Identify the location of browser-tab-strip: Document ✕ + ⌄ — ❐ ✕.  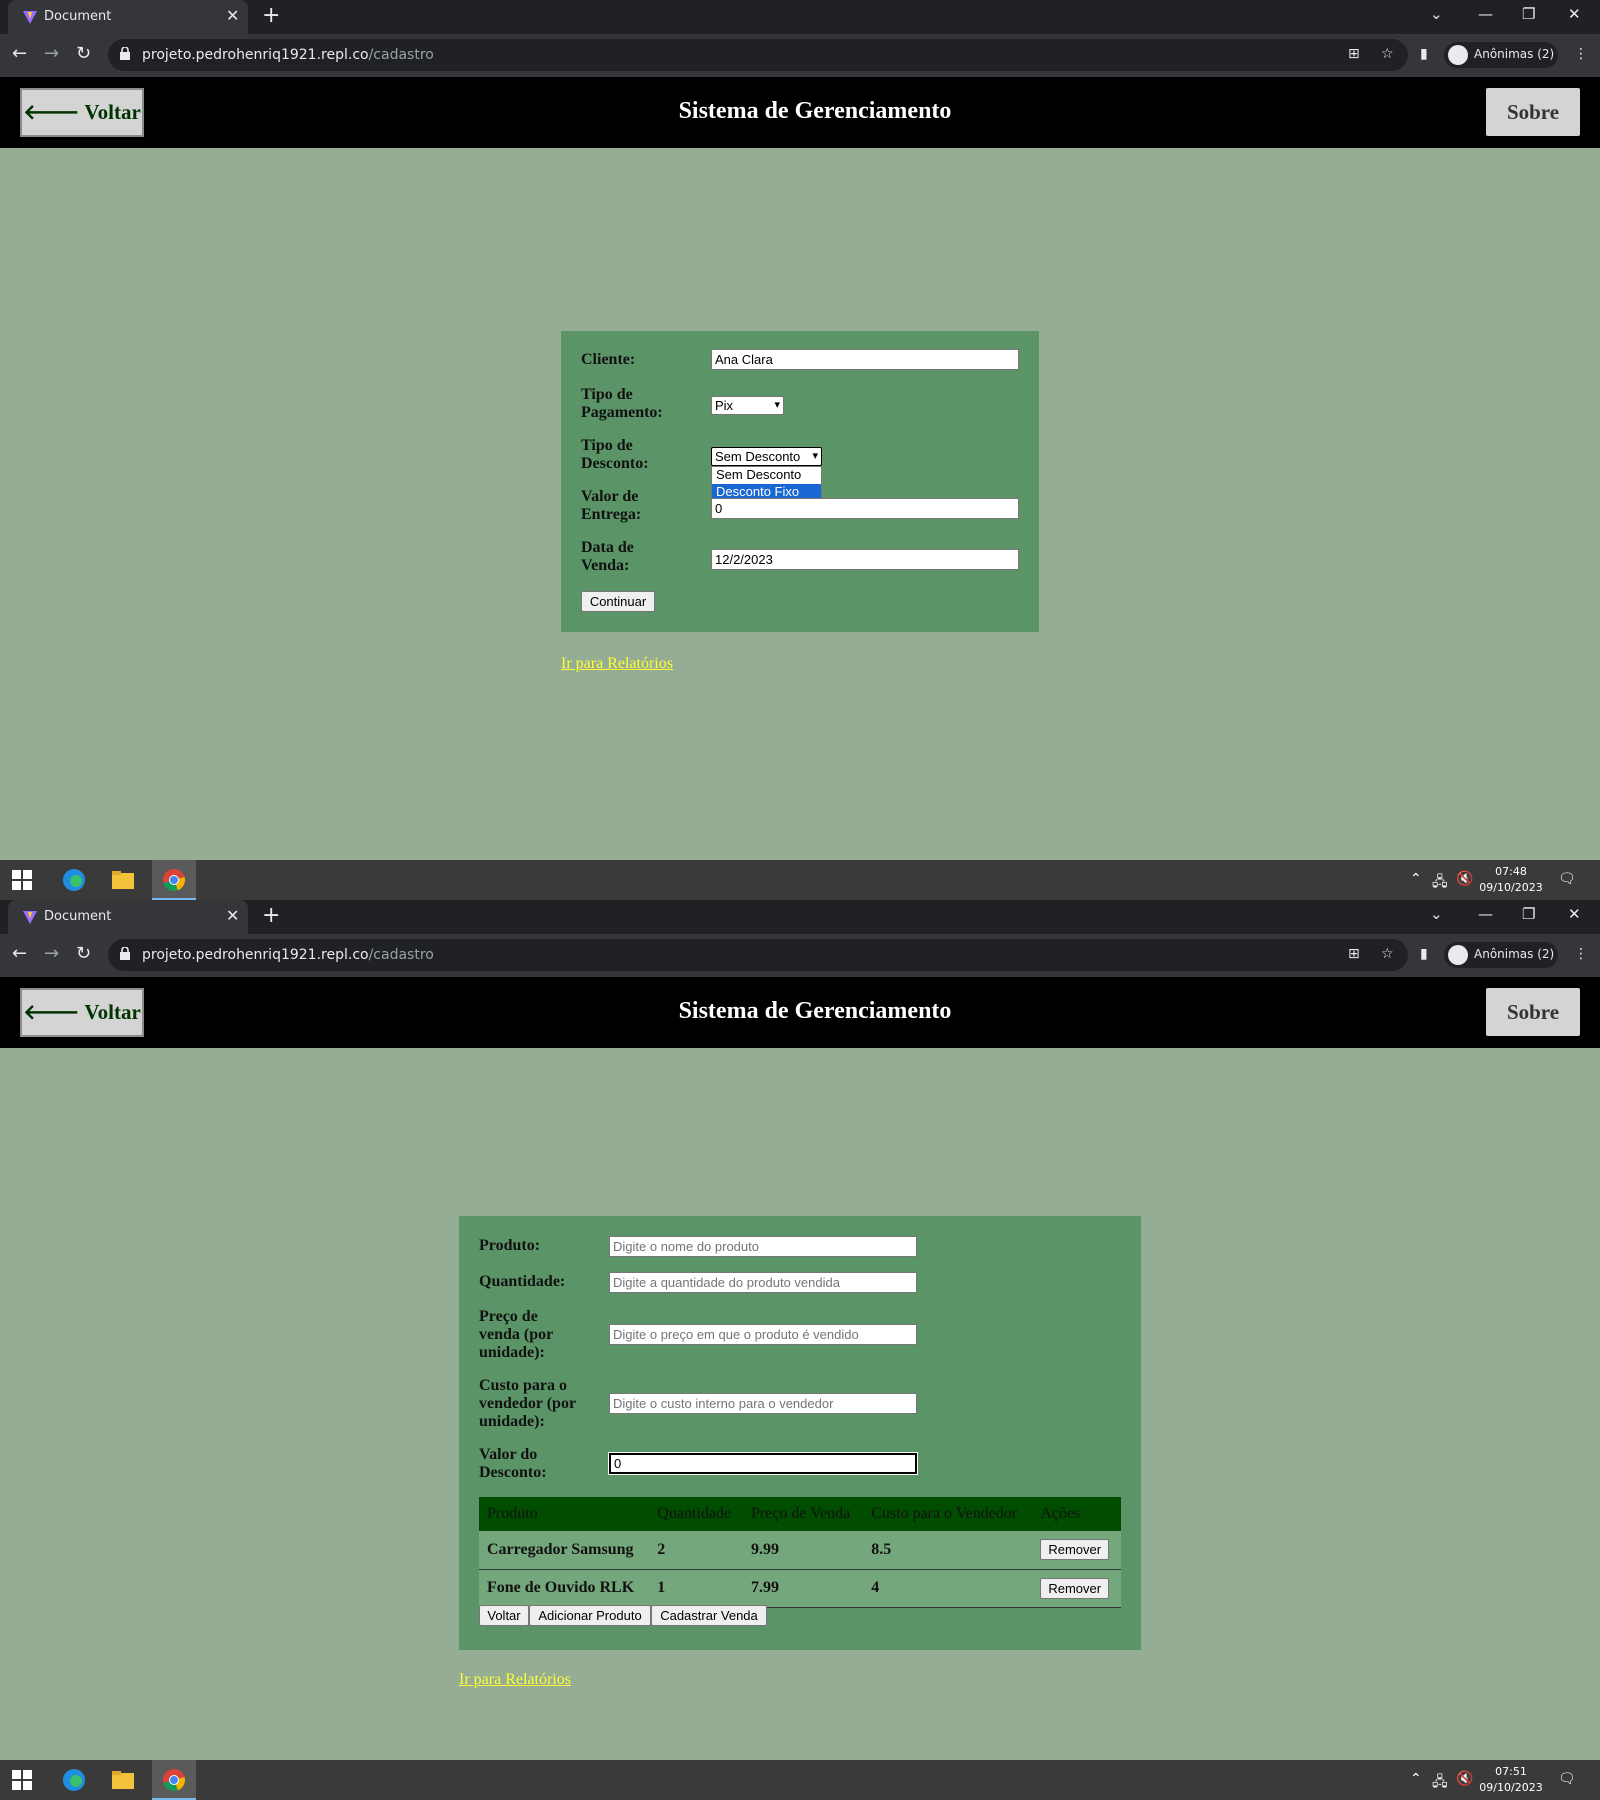
(800, 17).